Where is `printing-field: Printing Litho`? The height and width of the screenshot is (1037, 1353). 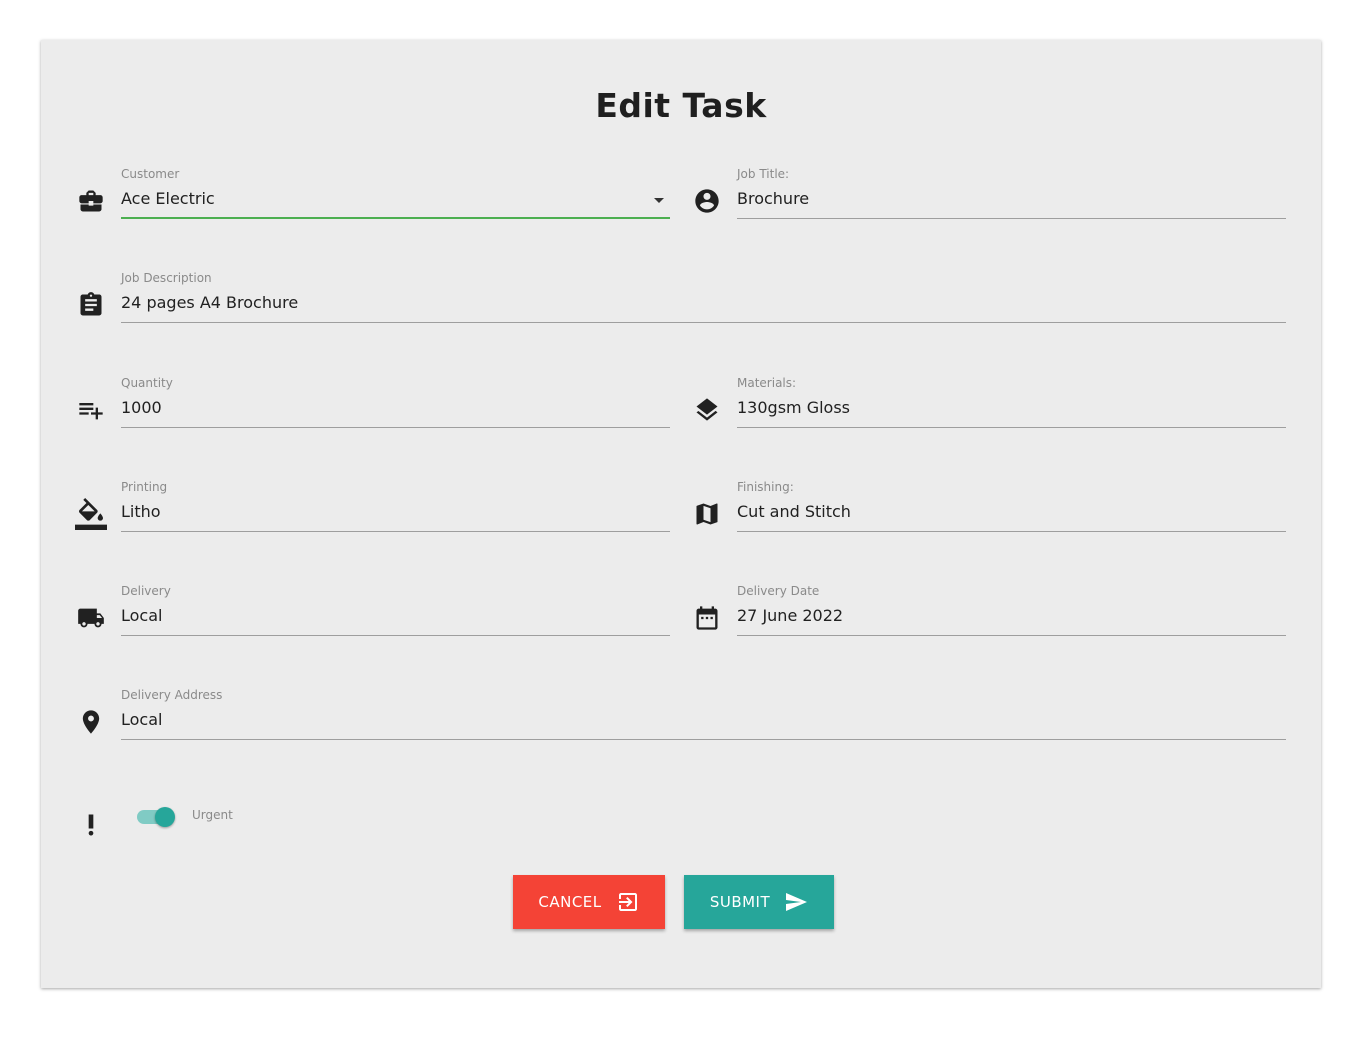 printing-field: Printing Litho is located at coordinates (395, 510).